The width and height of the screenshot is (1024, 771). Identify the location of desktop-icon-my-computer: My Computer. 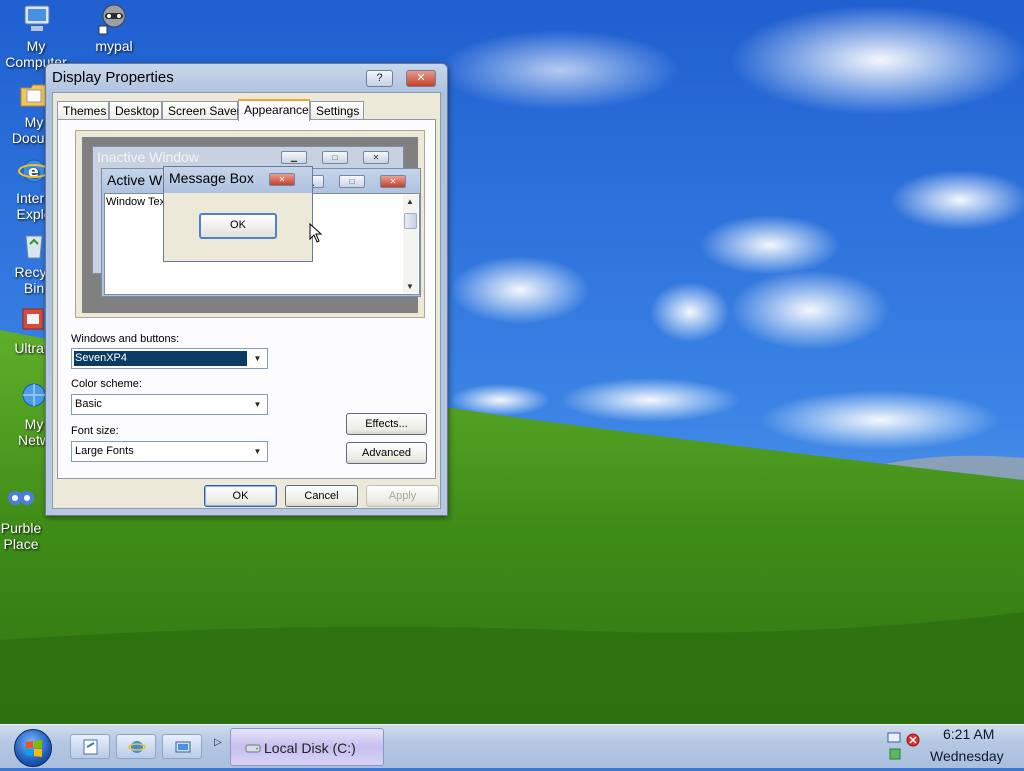
(36, 36).